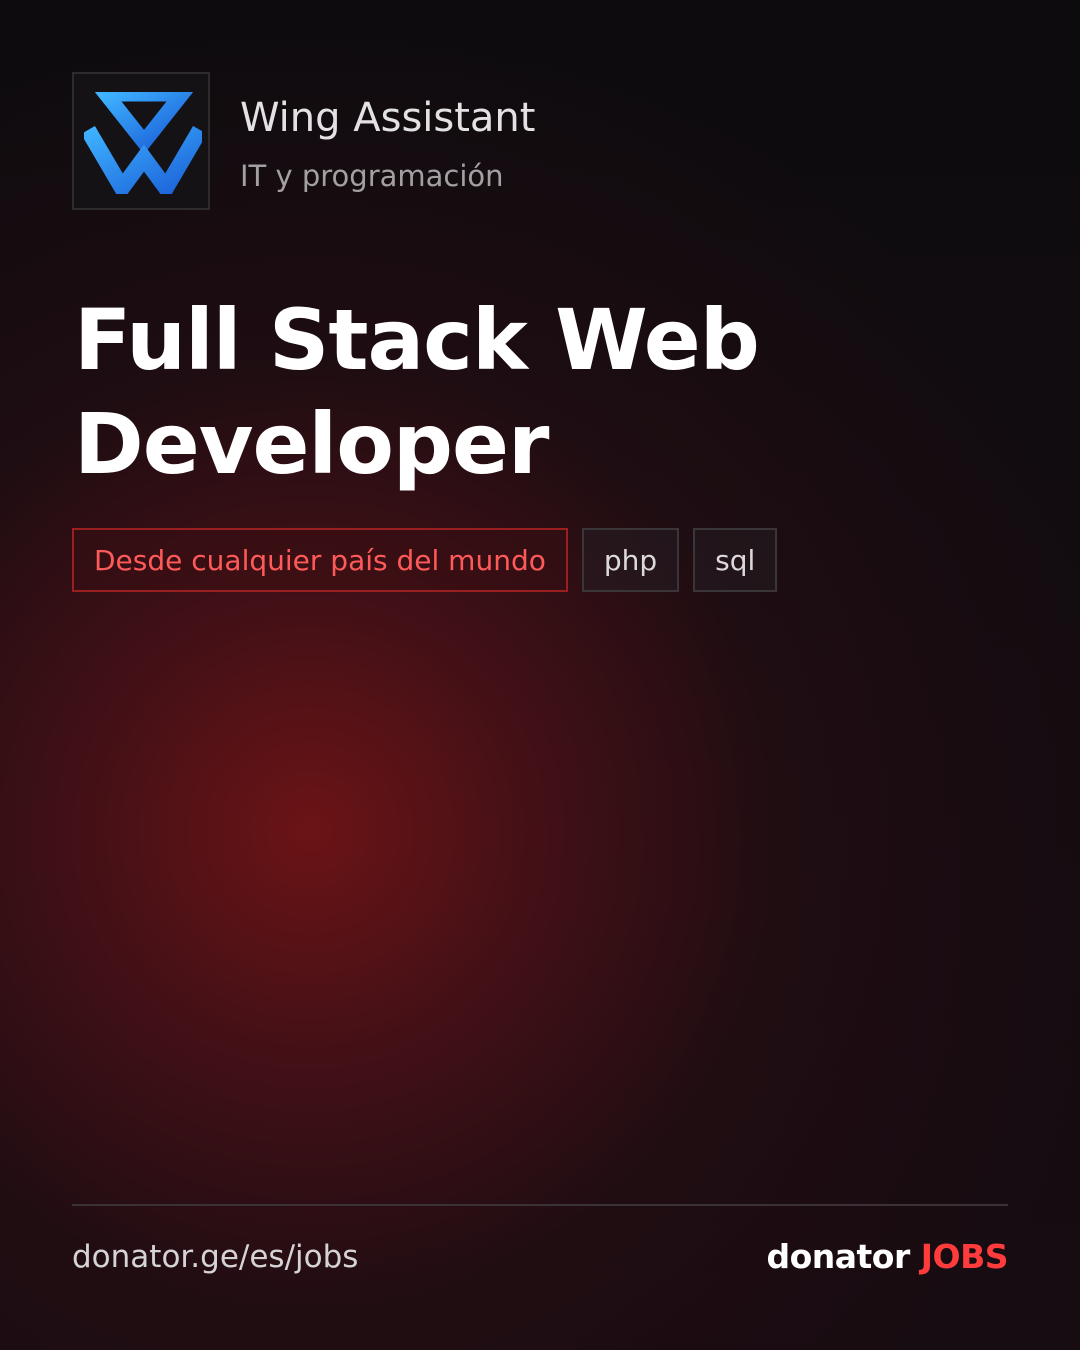 The height and width of the screenshot is (1350, 1080). Describe the element at coordinates (417, 392) in the screenshot. I see `job-title: Full Stack Web Developer` at that location.